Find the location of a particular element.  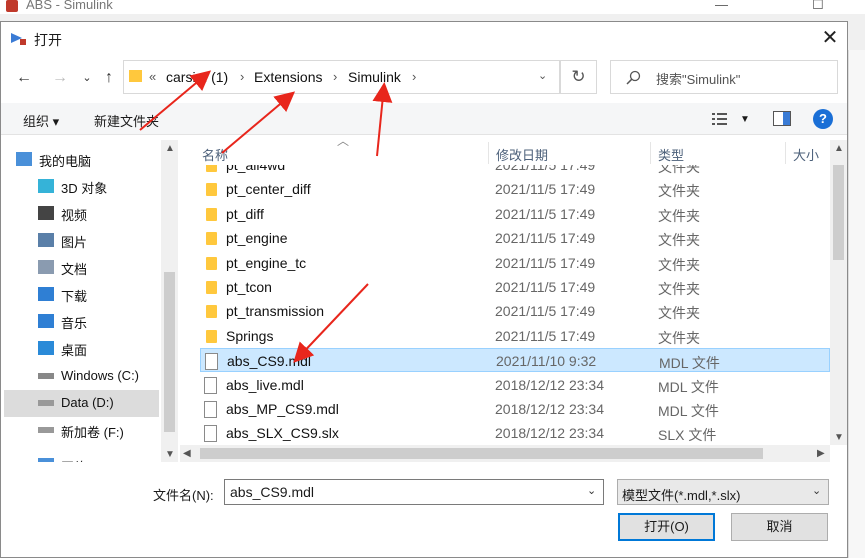

file-row: abs_CS9.mdl 2021/11/10 9:32 MDL 文件 is located at coordinates (515, 360).